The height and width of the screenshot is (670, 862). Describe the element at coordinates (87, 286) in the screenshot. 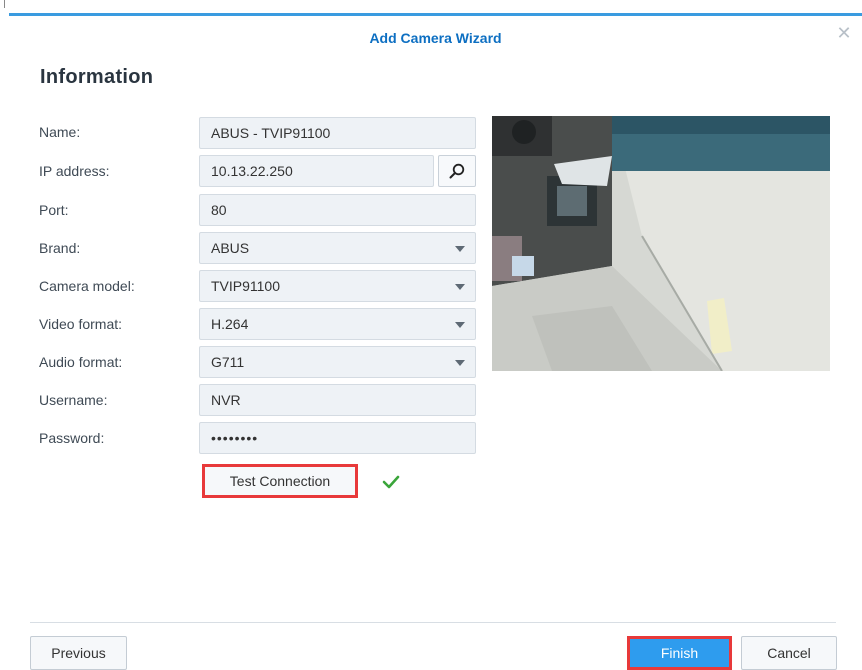

I see `camera-model-label: Camera model:` at that location.